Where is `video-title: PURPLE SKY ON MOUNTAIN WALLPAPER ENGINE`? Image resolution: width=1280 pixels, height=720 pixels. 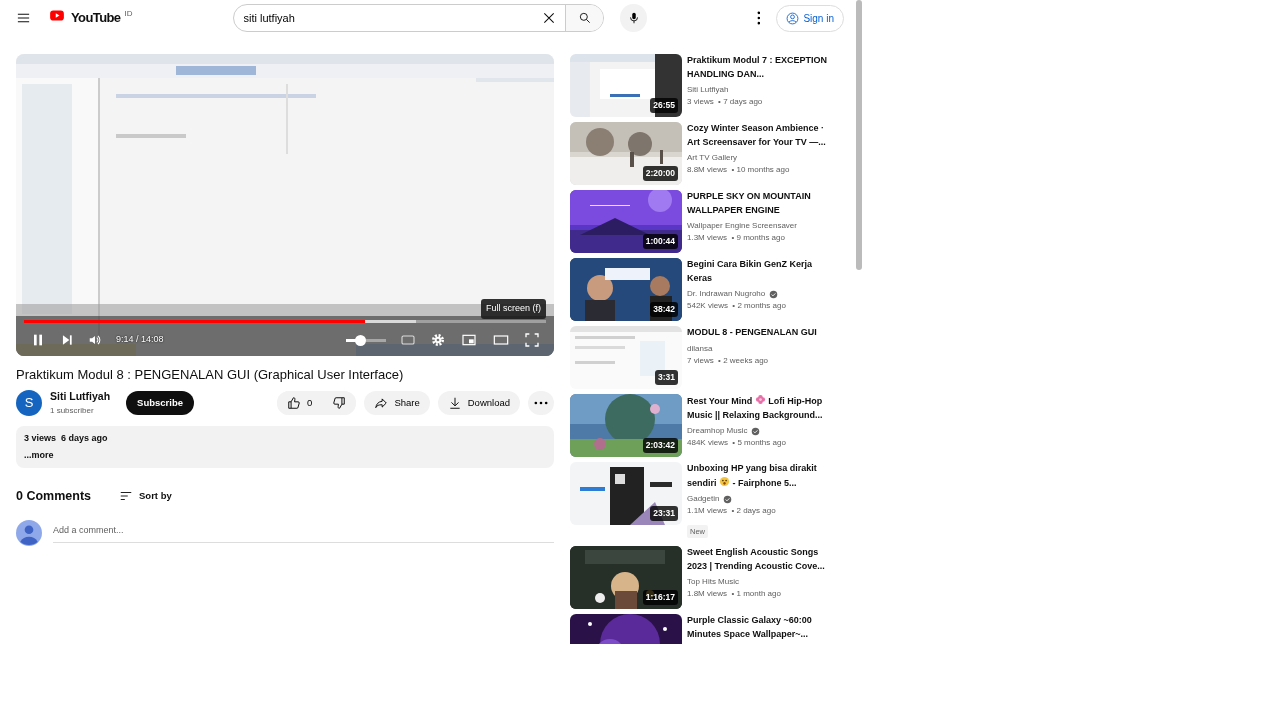 video-title: PURPLE SKY ON MOUNTAIN WALLPAPER ENGINE is located at coordinates (759, 203).